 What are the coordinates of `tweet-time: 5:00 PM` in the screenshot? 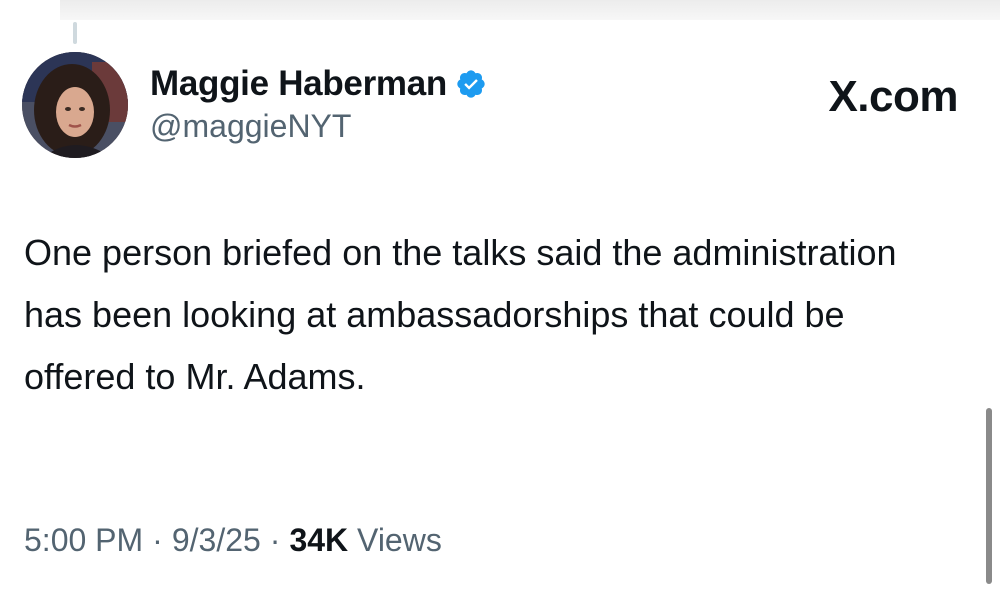 It's located at (83, 540).